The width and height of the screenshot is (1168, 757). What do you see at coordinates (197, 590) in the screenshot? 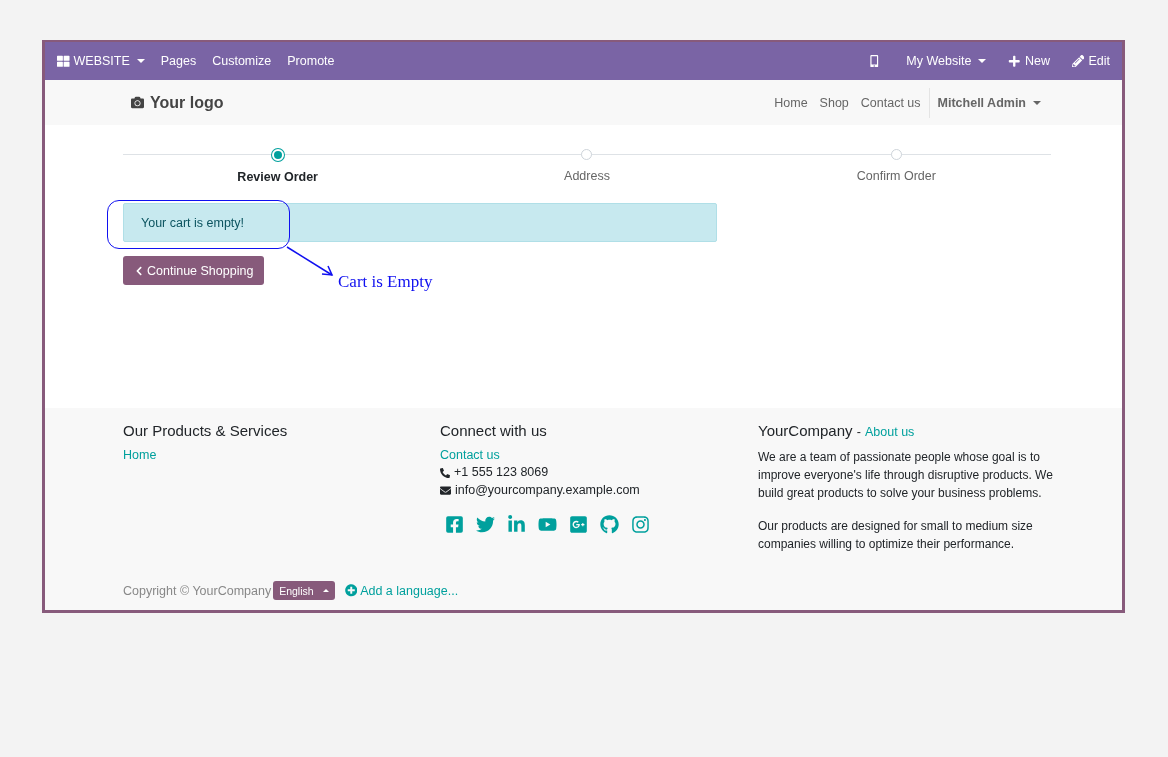
I see `copyright: Copyright © YourCompany` at bounding box center [197, 590].